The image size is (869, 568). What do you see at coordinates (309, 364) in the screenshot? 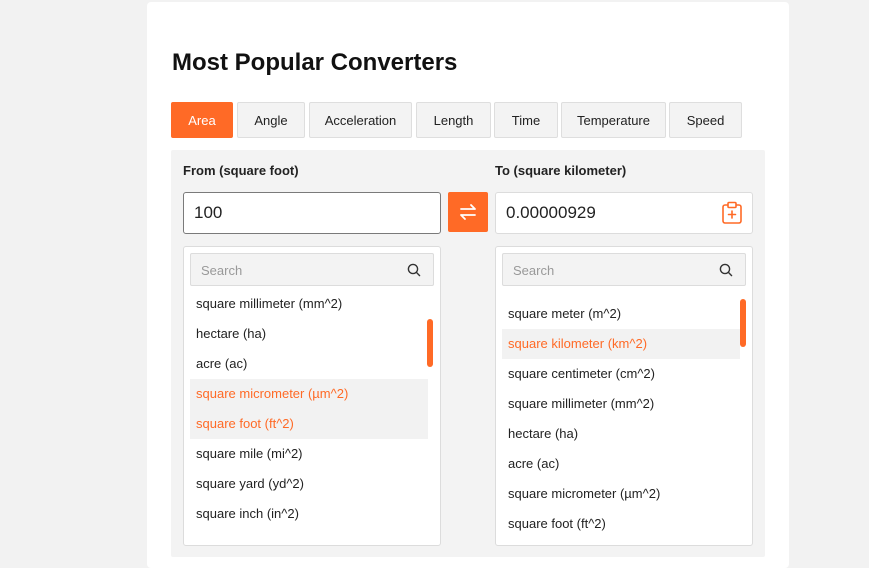
I see `from-unit-item: acre (ac)` at bounding box center [309, 364].